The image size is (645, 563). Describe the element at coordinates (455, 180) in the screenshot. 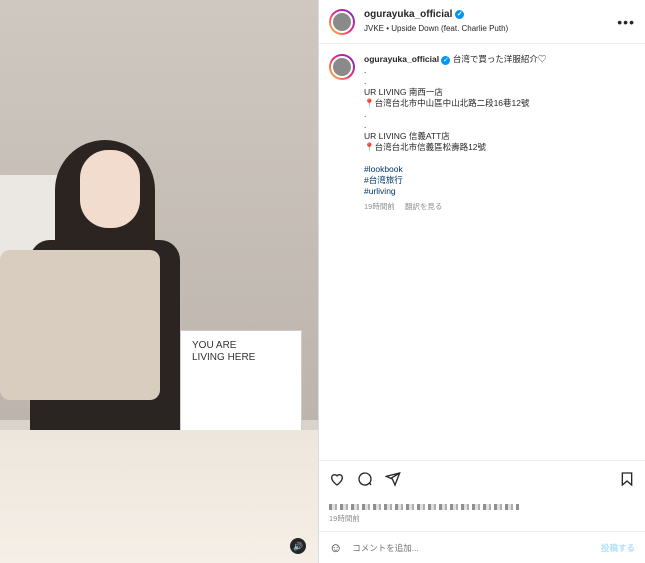

I see `hashtag-link: #台湾旅行` at that location.